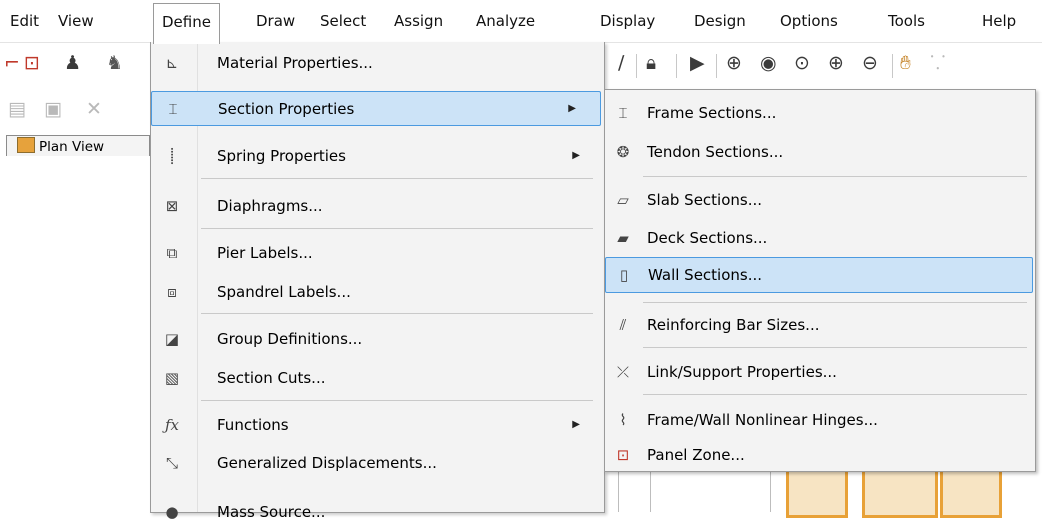 This screenshot has width=1042, height=529. Describe the element at coordinates (376, 108) in the screenshot. I see `menu-item-section-properties: ⌶ Section Properties ▶` at that location.